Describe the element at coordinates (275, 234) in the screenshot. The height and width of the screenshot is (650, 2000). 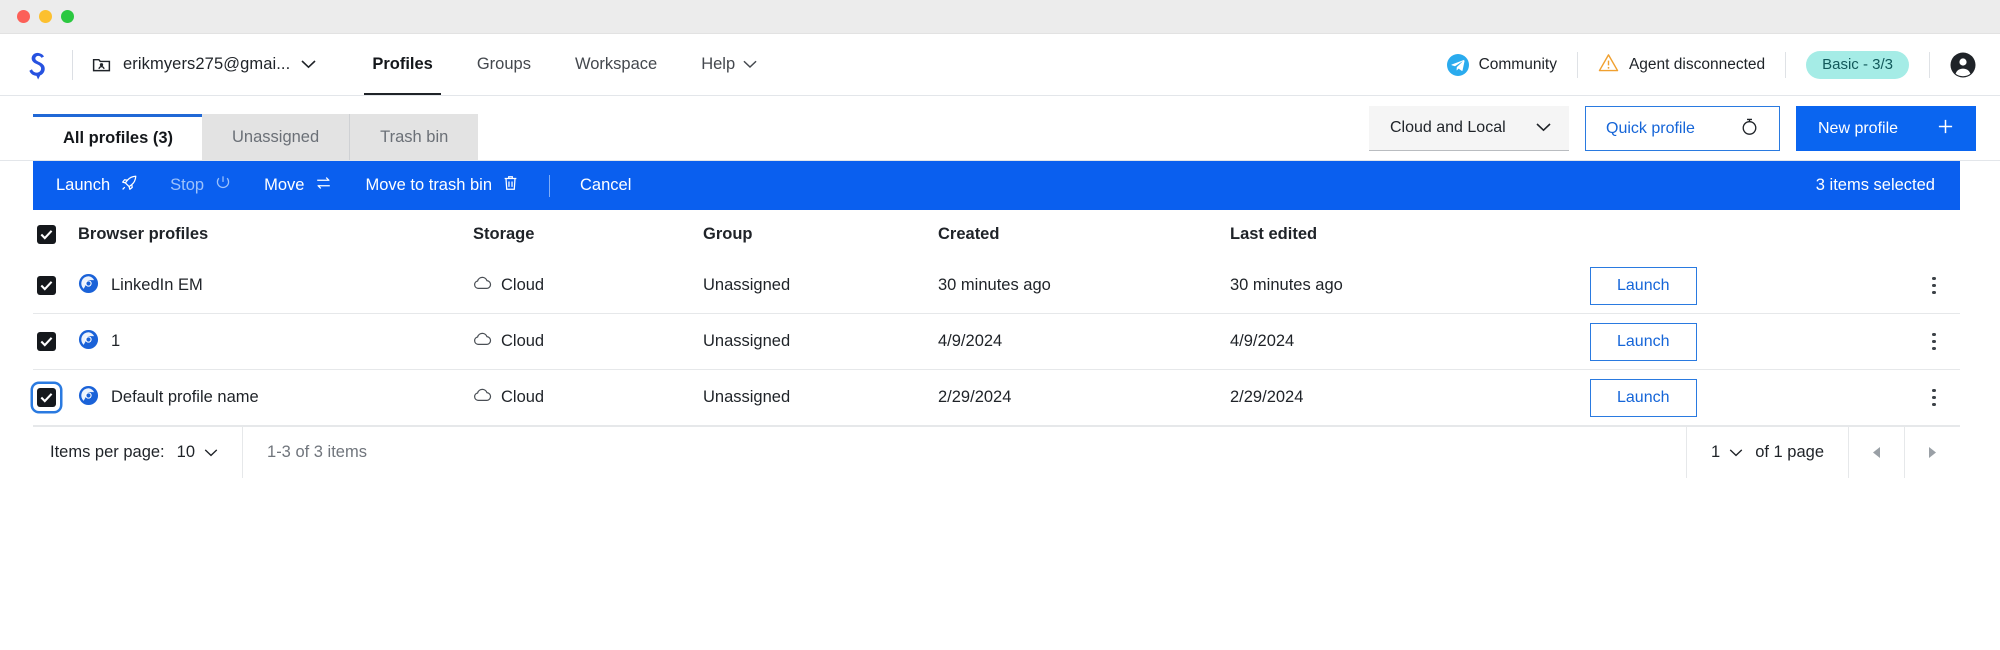
I see `column-header-browser-profiles: Browser profiles` at that location.